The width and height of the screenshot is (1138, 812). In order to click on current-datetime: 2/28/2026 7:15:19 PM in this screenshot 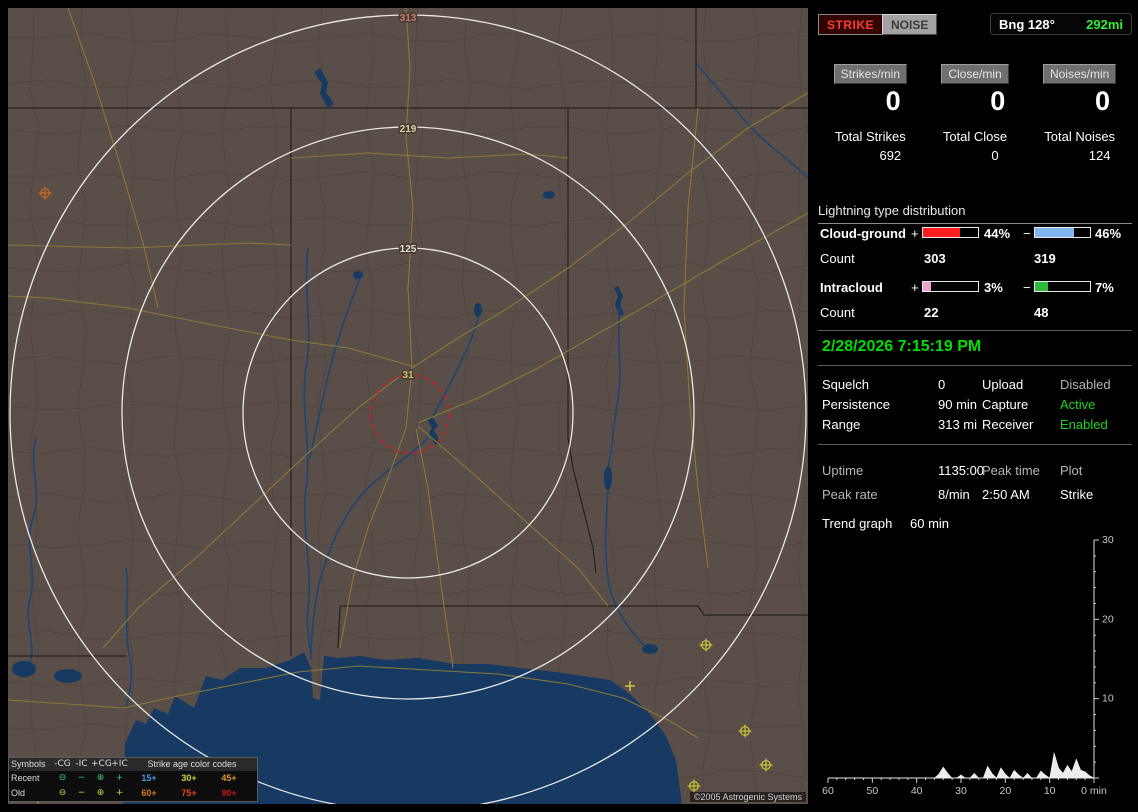, I will do `click(902, 346)`.